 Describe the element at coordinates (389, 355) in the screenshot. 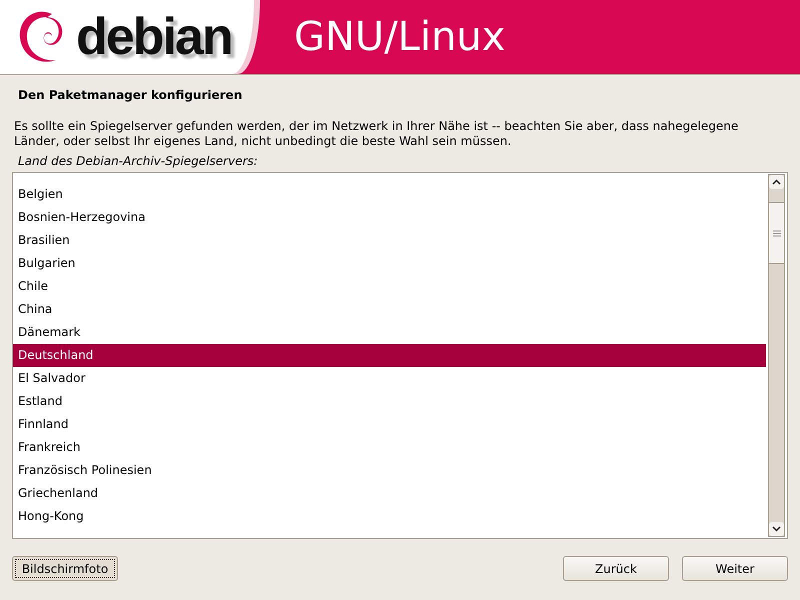

I see `country-item: Deutschland` at that location.